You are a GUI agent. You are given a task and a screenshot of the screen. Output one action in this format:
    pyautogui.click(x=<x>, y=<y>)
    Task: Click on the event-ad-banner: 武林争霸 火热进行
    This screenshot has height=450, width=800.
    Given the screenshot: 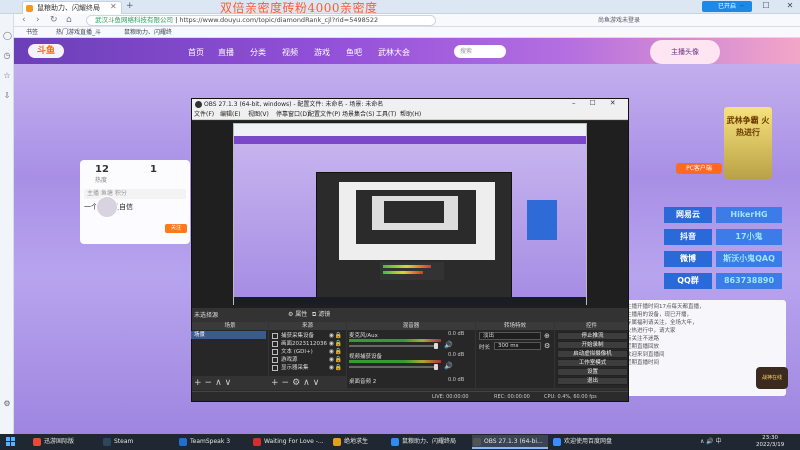 What is the action you would take?
    pyautogui.click(x=748, y=143)
    